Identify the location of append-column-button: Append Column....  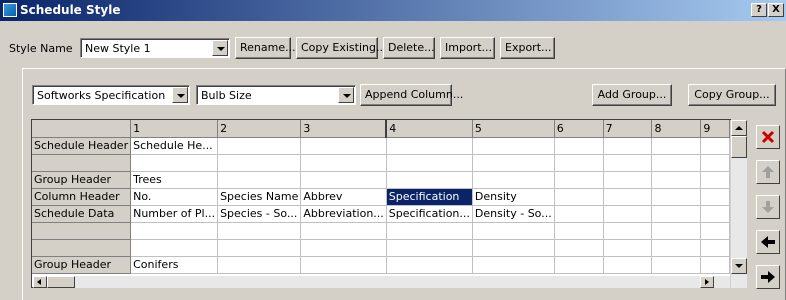
(411, 95).